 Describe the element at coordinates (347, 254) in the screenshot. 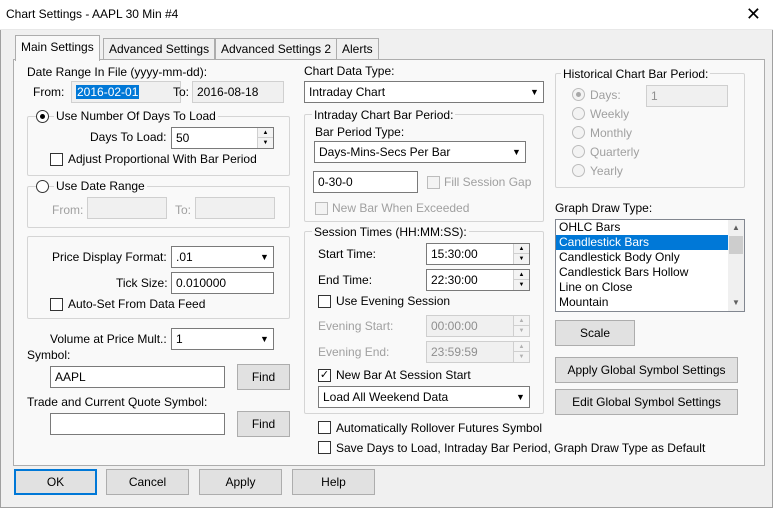

I see `start-time-label: Start Time:` at that location.